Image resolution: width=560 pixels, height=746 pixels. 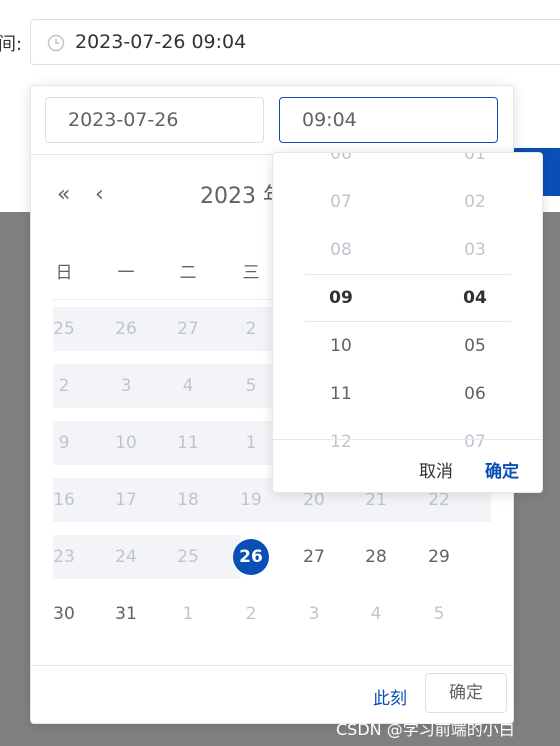 What do you see at coordinates (188, 500) in the screenshot?
I see `day-cell: 18` at bounding box center [188, 500].